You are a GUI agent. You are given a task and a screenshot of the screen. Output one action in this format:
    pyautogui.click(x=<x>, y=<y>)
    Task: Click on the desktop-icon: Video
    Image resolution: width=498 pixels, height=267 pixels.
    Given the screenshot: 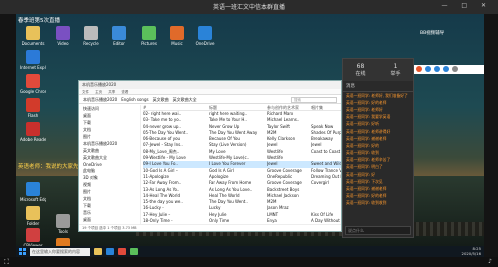 What is the action you would take?
    pyautogui.click(x=63, y=36)
    